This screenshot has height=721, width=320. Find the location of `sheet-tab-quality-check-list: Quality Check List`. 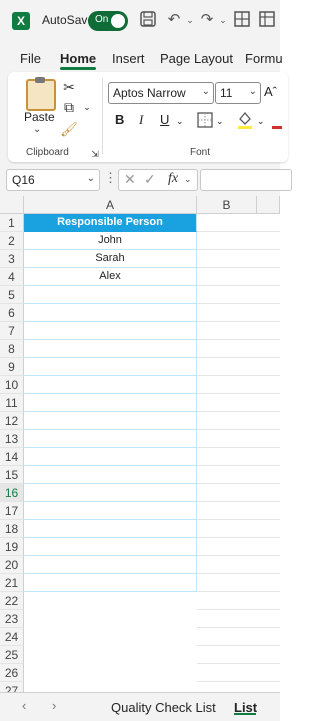

sheet-tab-quality-check-list: Quality Check List is located at coordinates (163, 707).